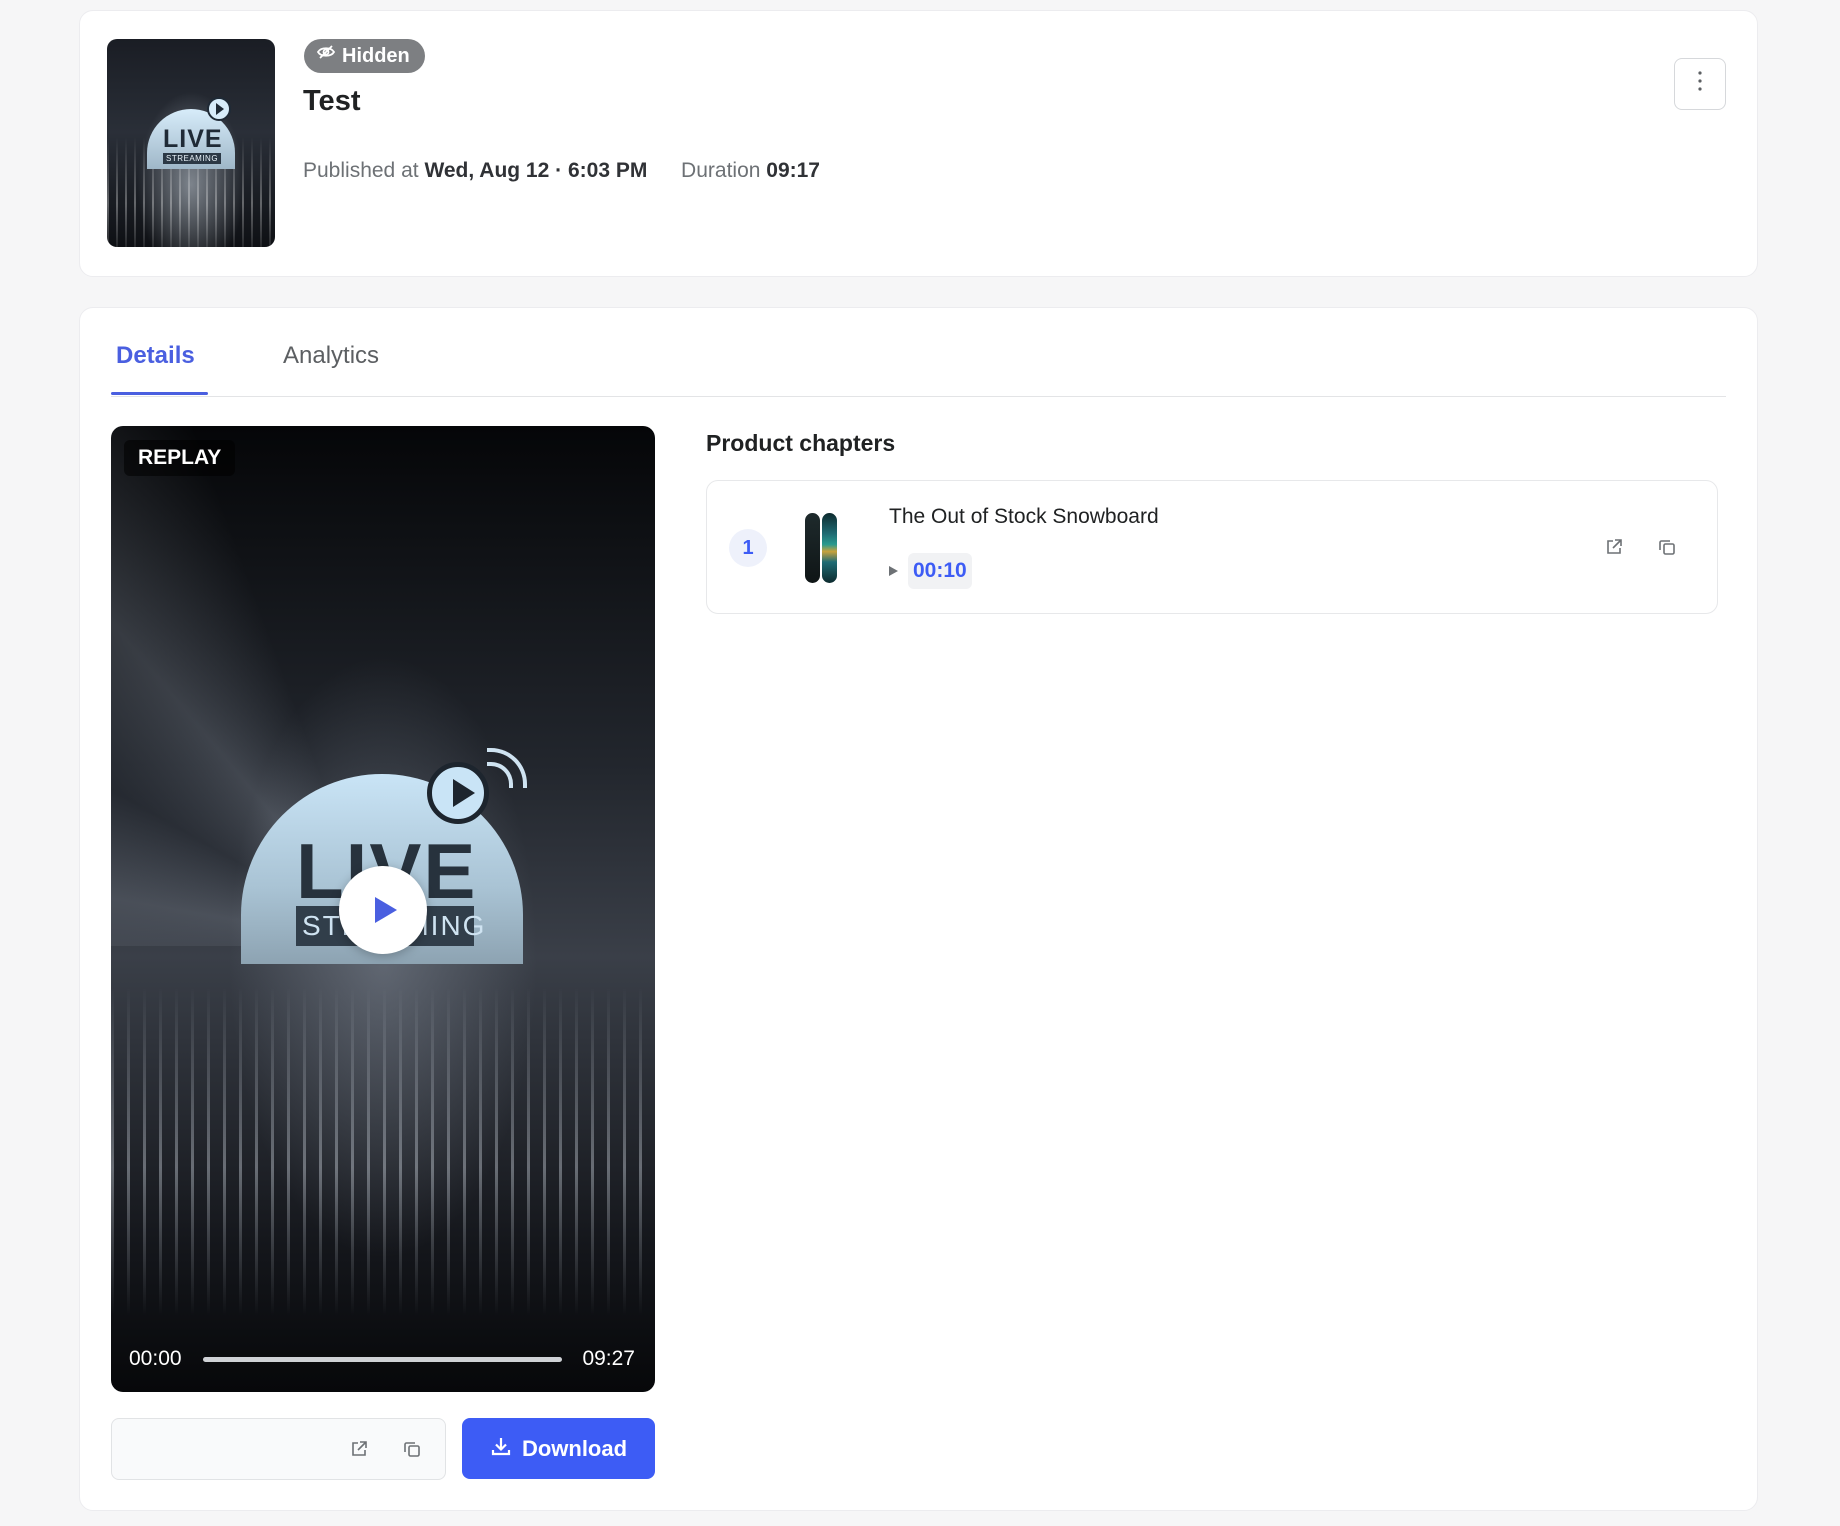 This screenshot has width=1840, height=1526. I want to click on status-badge: Hidden, so click(364, 56).